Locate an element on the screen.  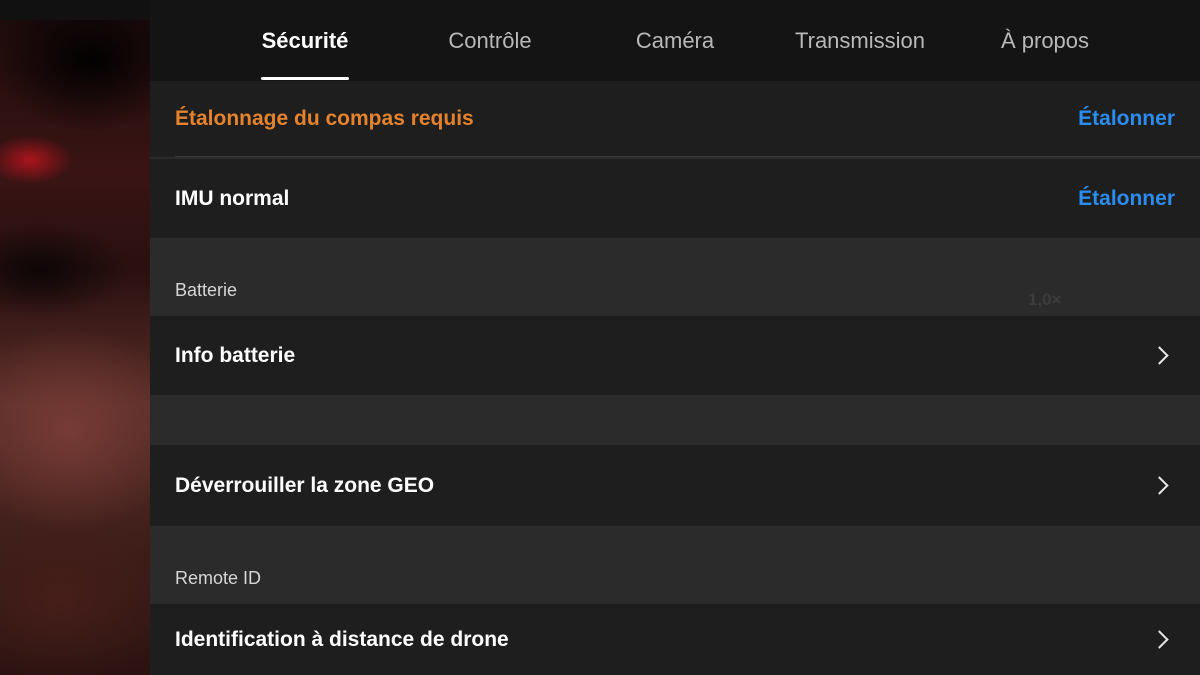
tab-transmission: Transmission is located at coordinates (860, 40).